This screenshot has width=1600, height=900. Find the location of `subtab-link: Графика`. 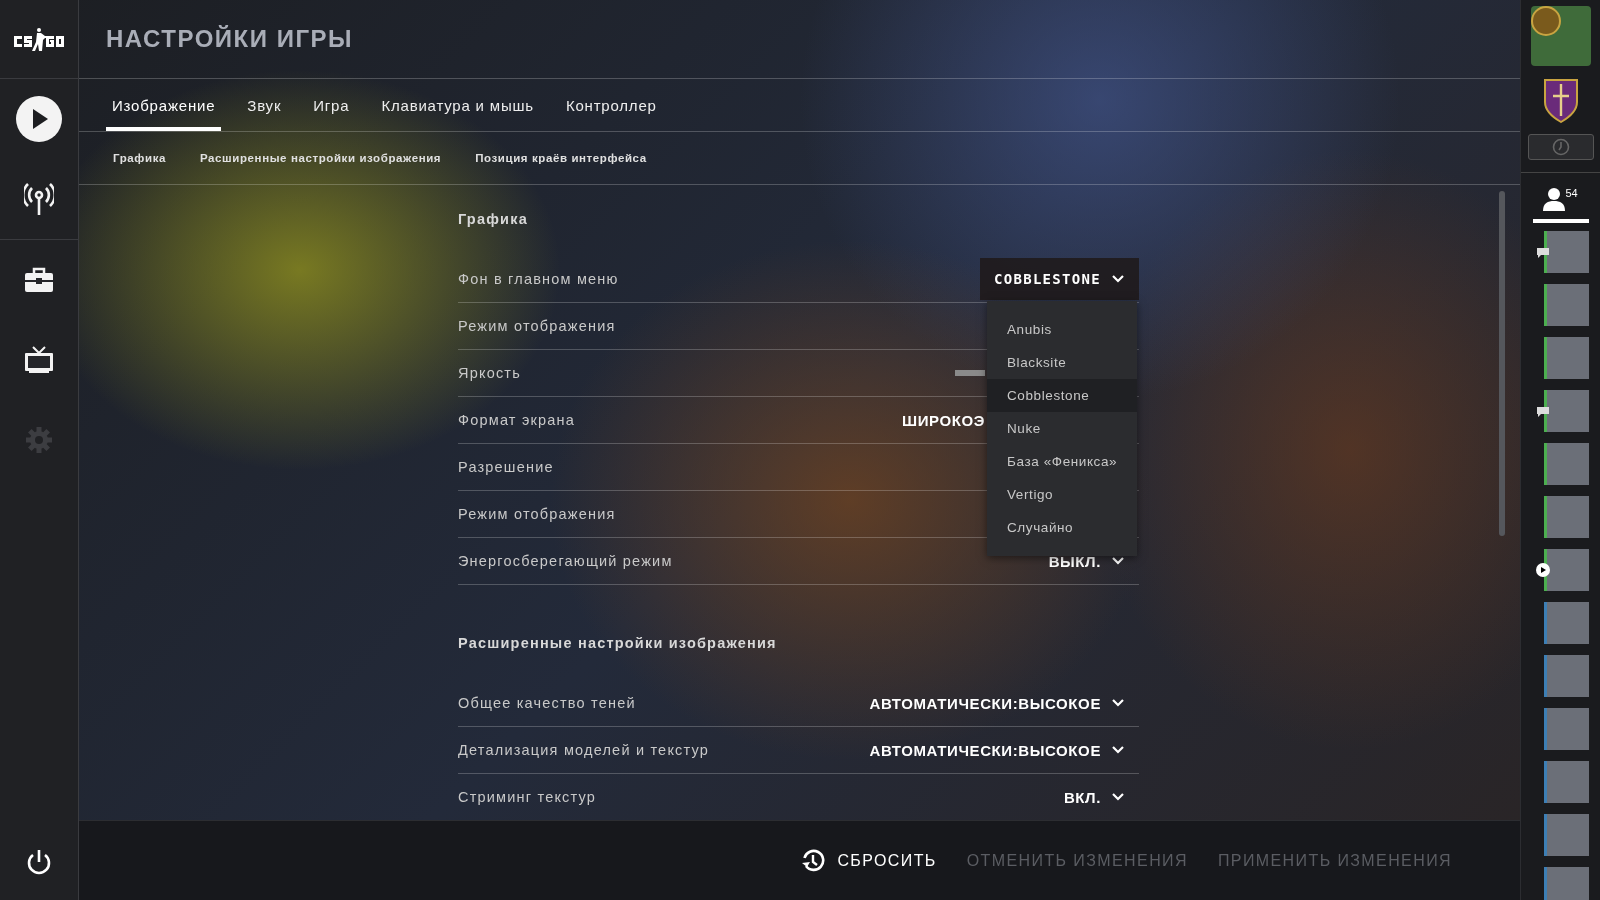

subtab-link: Графика is located at coordinates (139, 158).